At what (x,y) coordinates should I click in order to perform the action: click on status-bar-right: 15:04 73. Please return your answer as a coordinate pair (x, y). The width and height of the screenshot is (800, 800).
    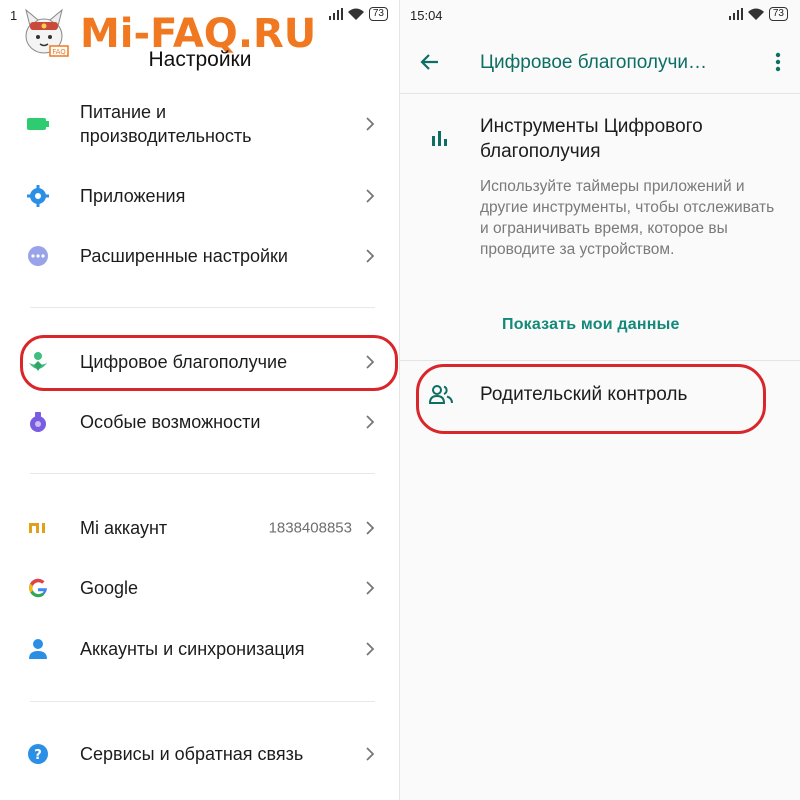
    Looking at the image, I should click on (600, 15).